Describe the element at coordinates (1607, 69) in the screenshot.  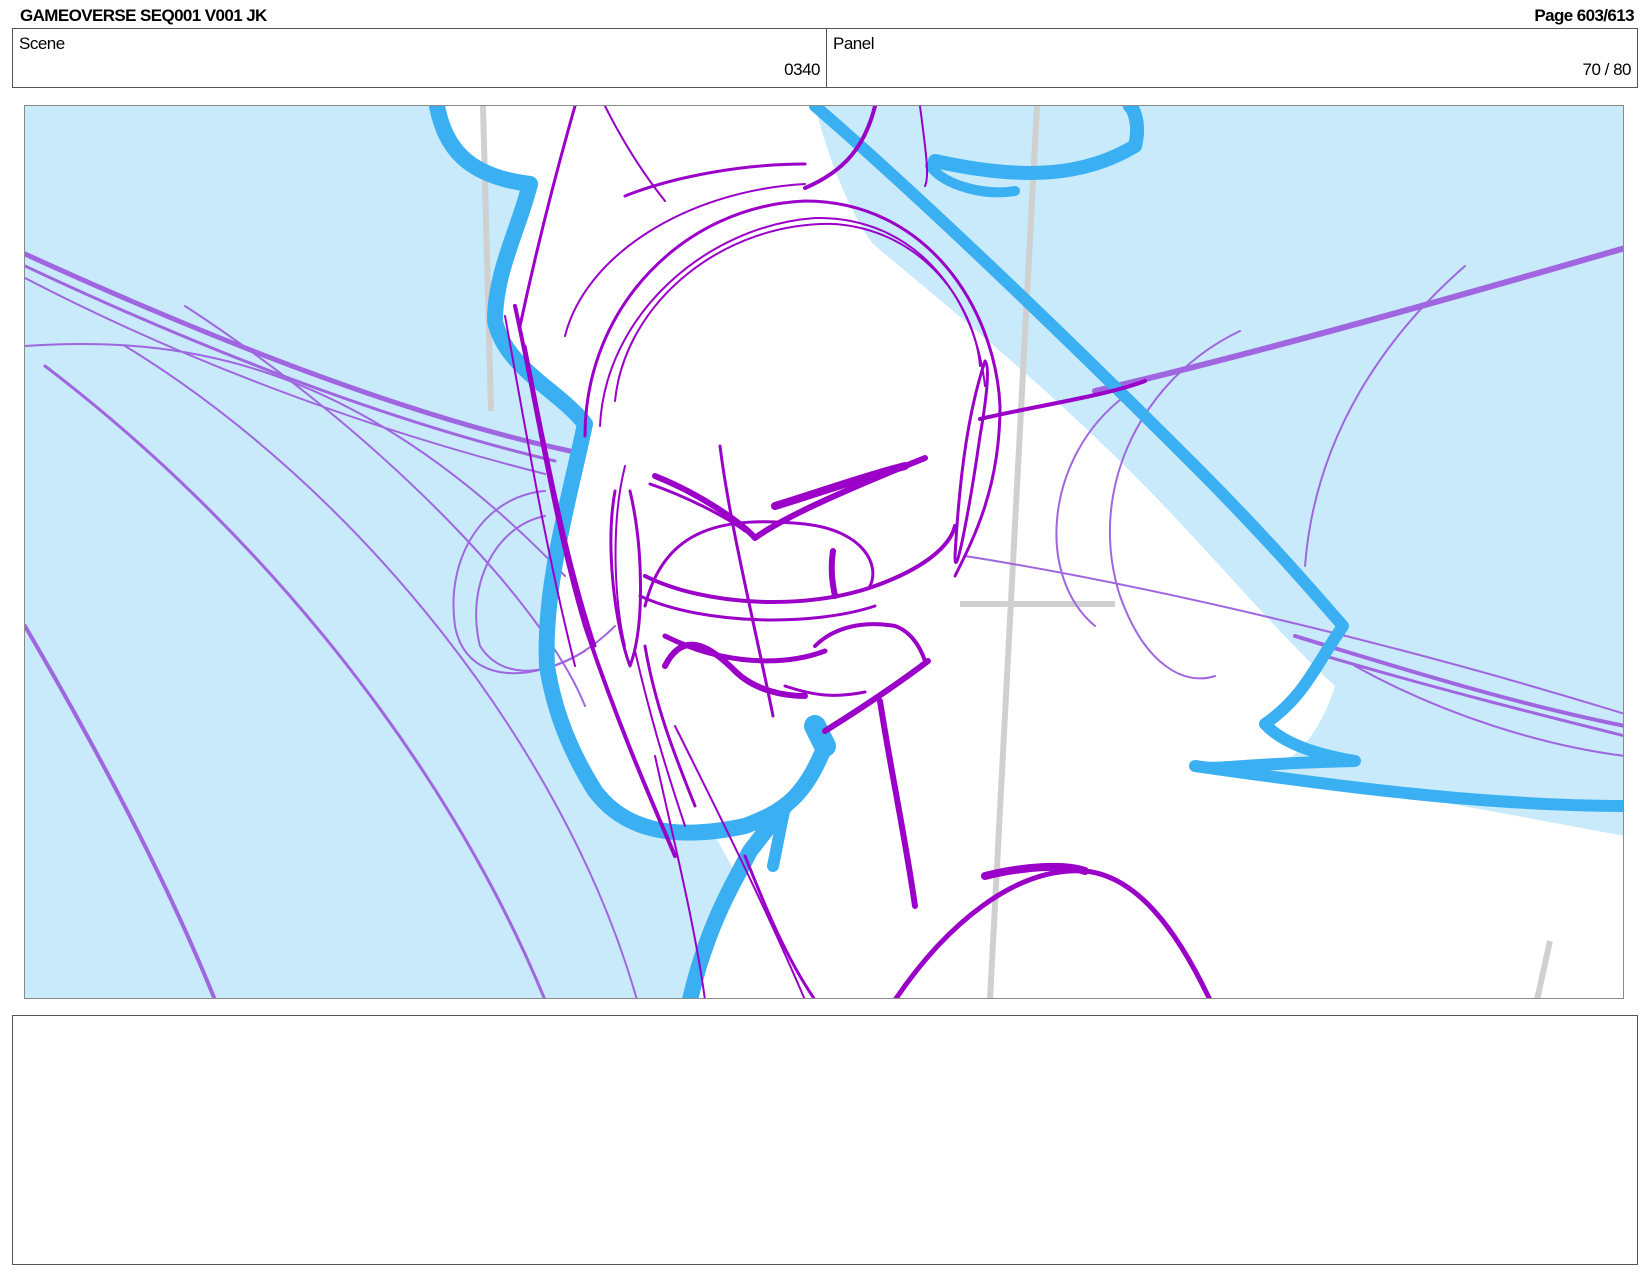
I see `panel-number: 70 / 80` at that location.